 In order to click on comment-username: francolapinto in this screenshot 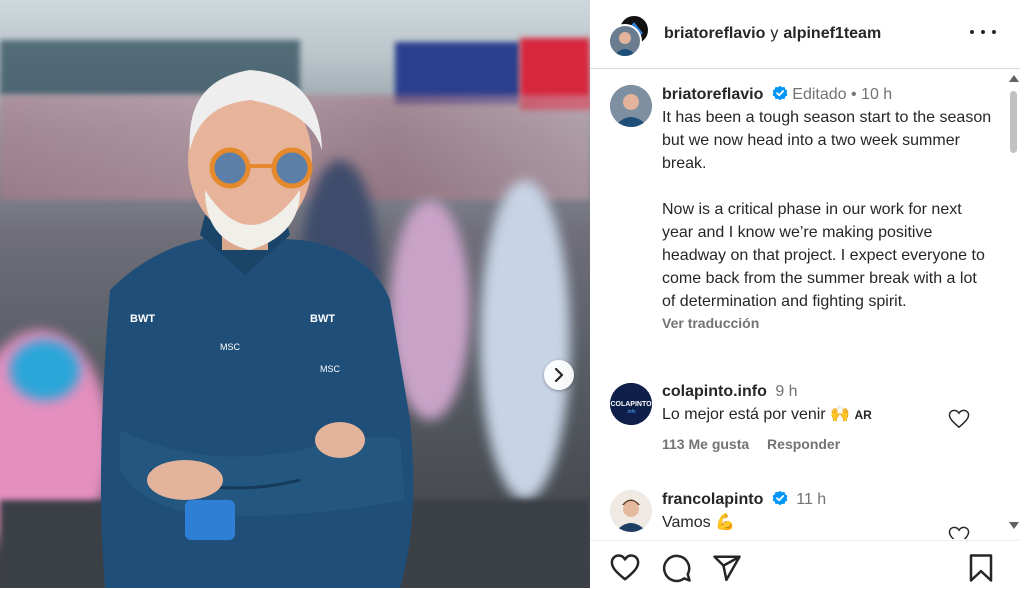, I will do `click(712, 499)`.